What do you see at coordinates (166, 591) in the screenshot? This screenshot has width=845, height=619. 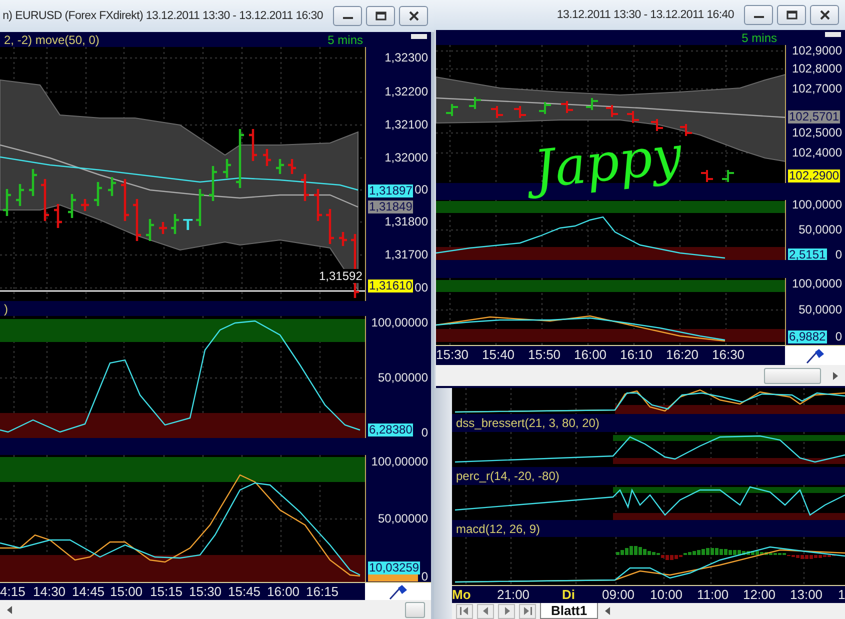 I see `time-label: 15:15` at bounding box center [166, 591].